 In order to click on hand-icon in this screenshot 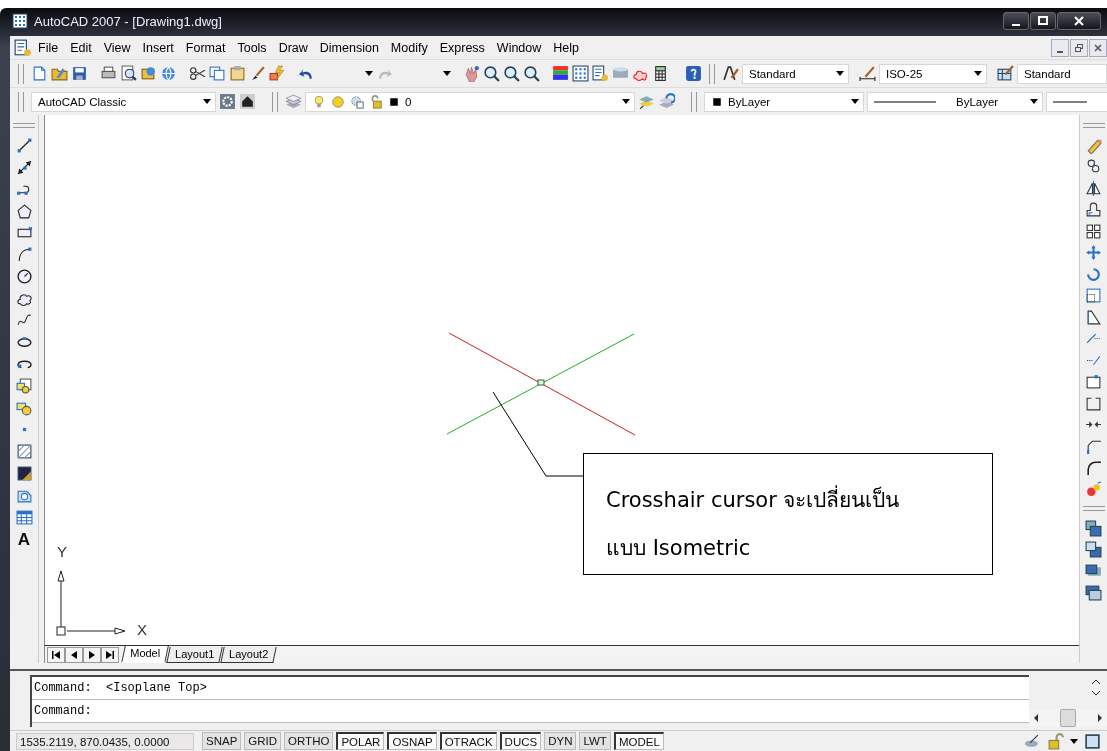, I will do `click(471, 73)`.